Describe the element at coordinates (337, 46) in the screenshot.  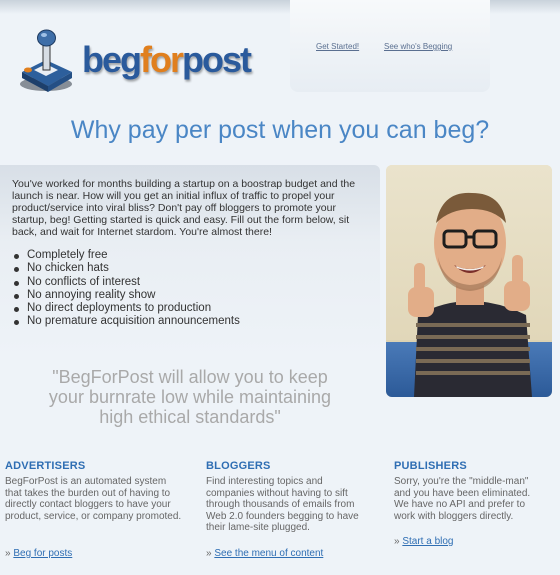
I see `get-started-link: Get Started!` at that location.